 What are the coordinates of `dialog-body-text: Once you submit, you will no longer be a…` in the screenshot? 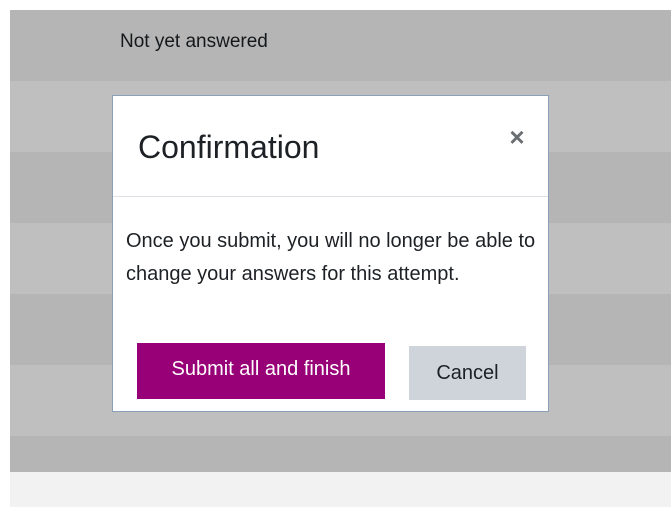 It's located at (331, 257).